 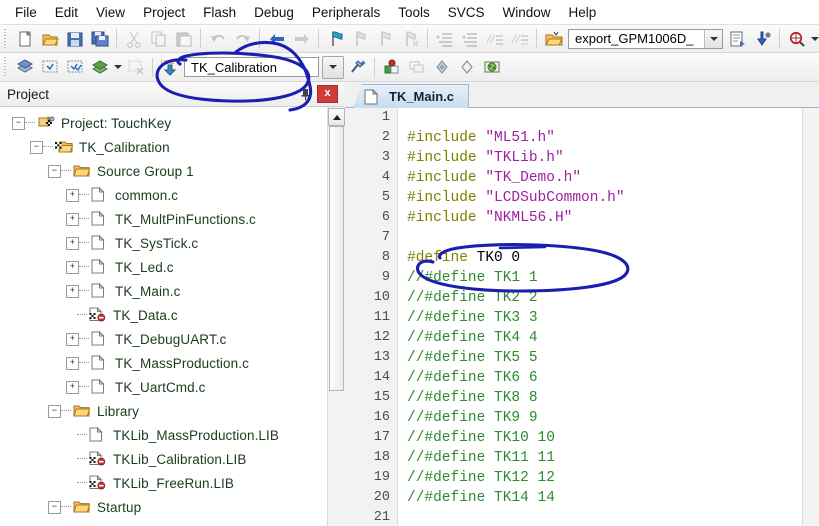 What do you see at coordinates (163, 195) in the screenshot?
I see `tree-node-common-c: + common.c` at bounding box center [163, 195].